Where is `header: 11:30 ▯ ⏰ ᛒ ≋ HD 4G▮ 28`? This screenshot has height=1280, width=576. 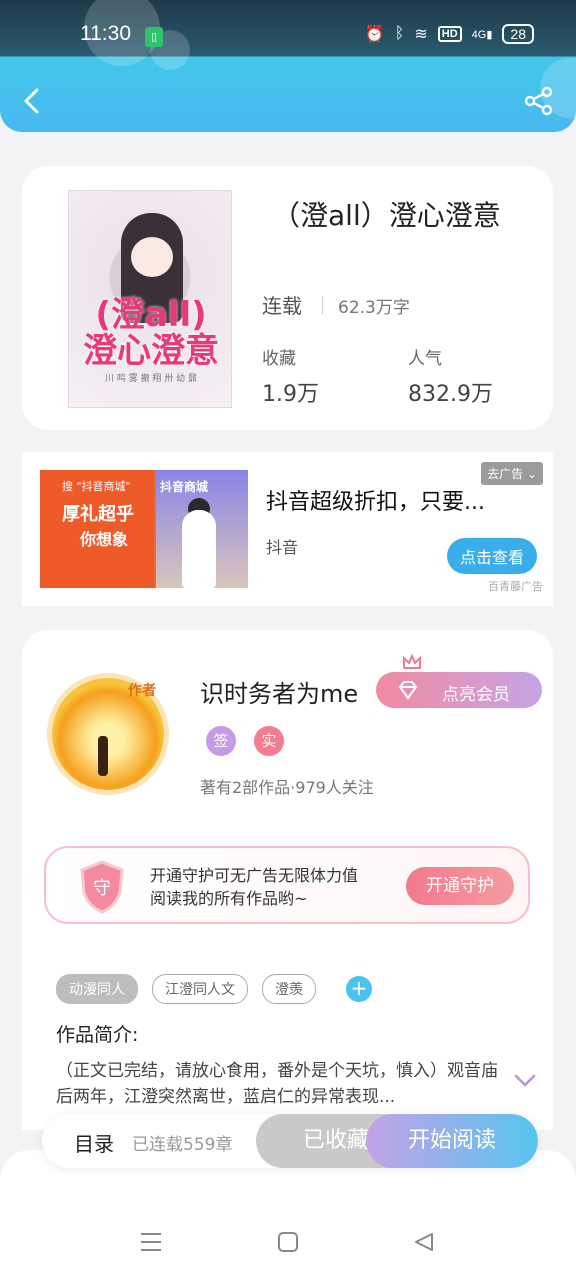
header: 11:30 ▯ ⏰ ᛒ ≋ HD 4G▮ 28 is located at coordinates (288, 66).